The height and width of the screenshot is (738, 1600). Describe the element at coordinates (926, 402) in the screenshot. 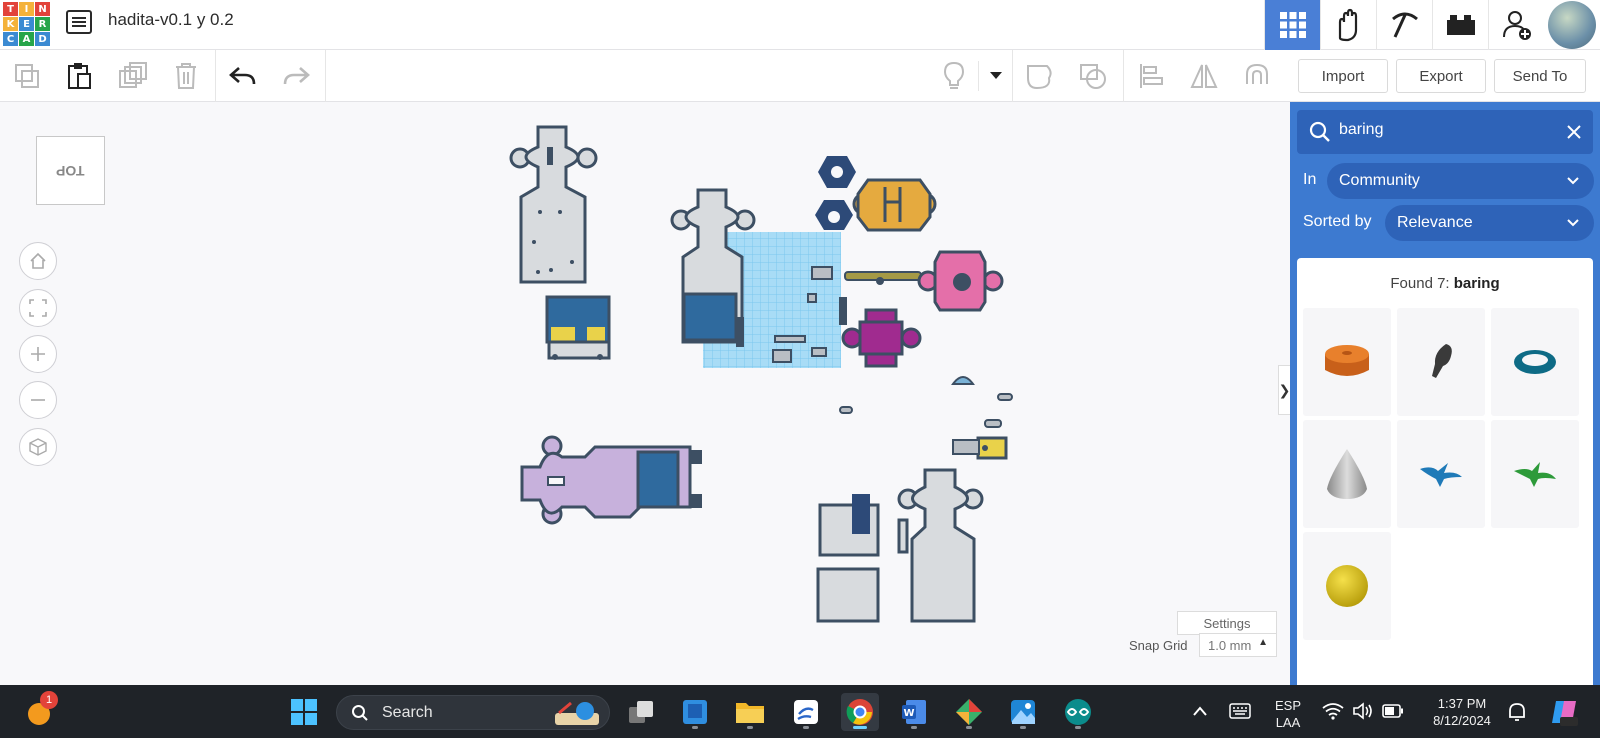

I see `scattered-parts` at that location.